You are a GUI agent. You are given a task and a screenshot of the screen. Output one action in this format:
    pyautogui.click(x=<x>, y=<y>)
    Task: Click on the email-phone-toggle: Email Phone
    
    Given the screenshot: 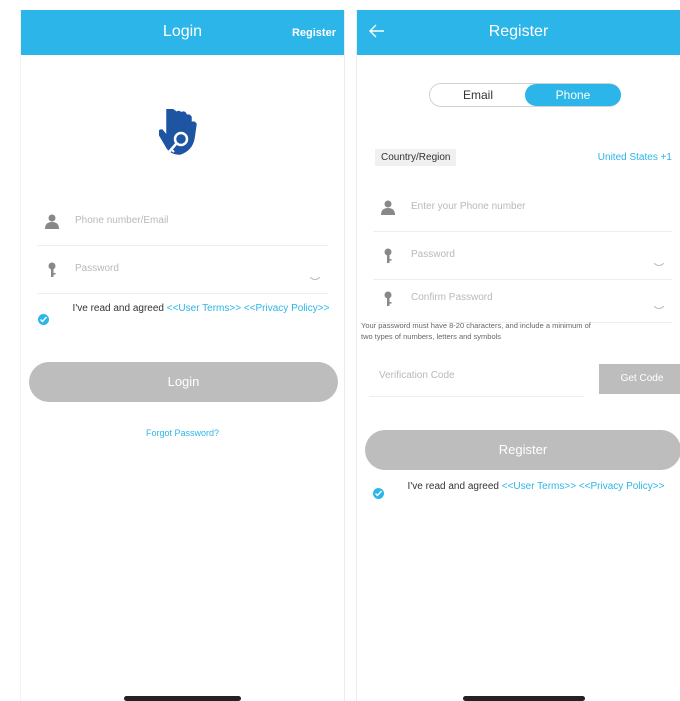 What is the action you would take?
    pyautogui.click(x=525, y=95)
    